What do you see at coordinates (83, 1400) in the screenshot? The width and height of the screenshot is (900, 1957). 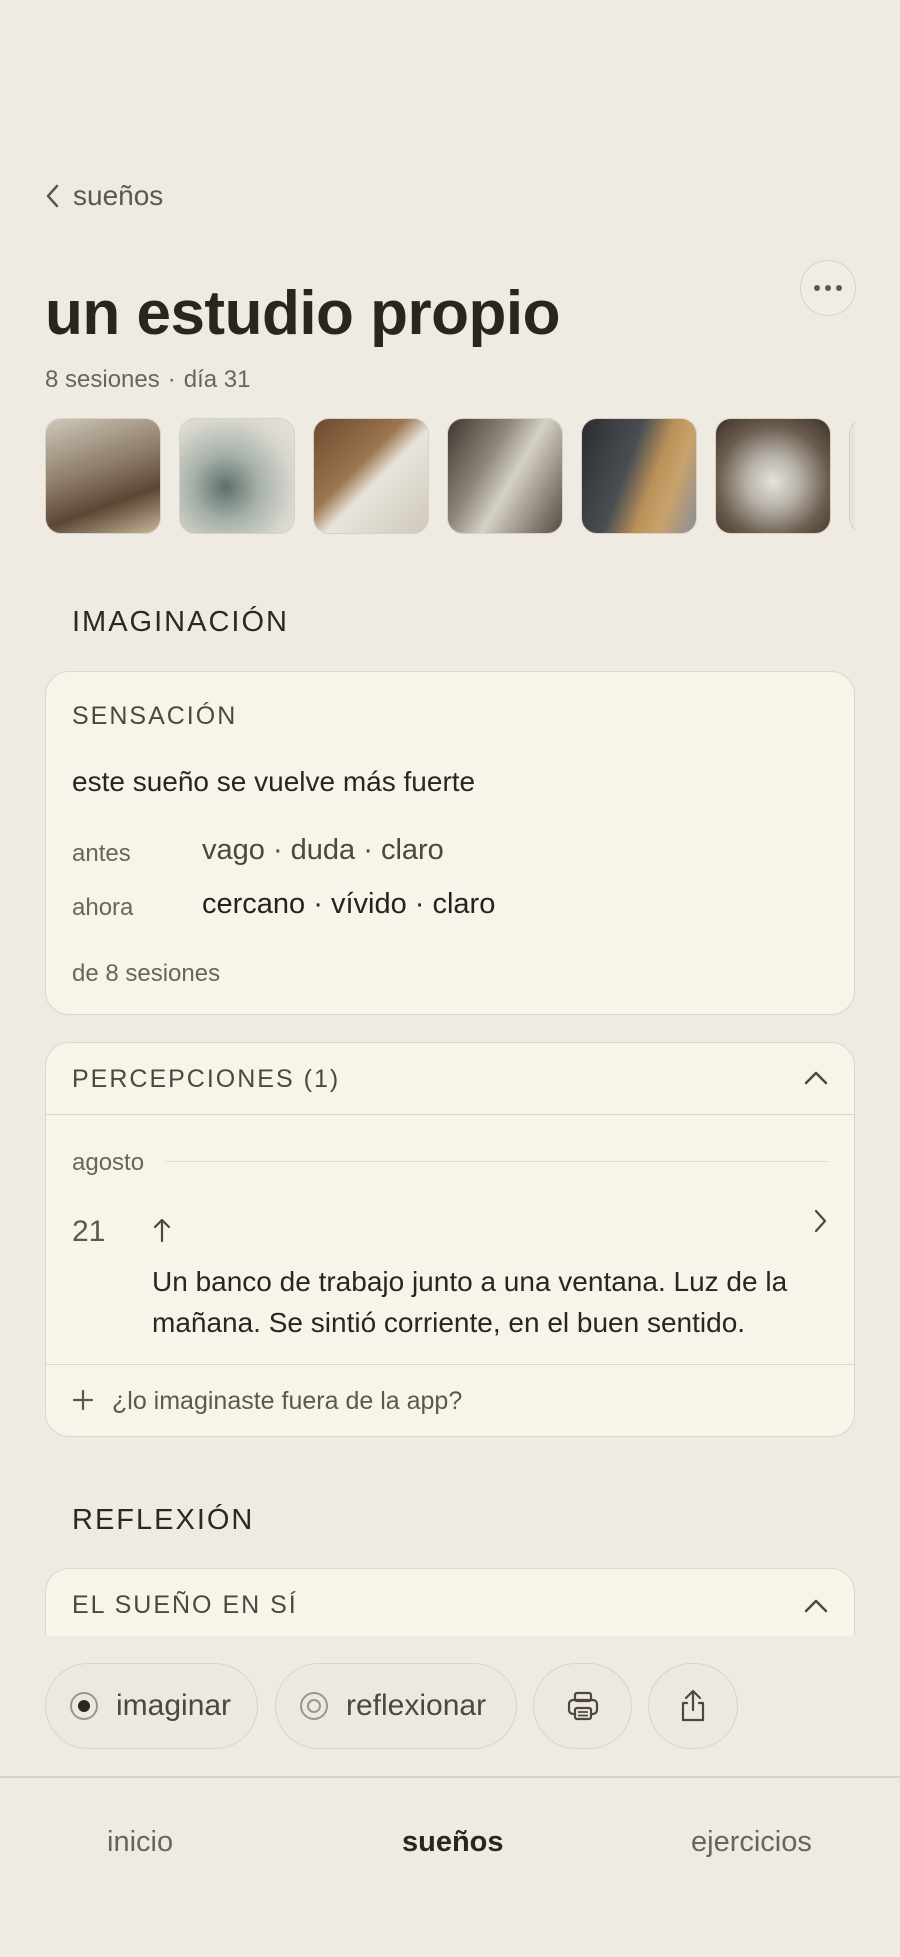 I see `plus-icon` at bounding box center [83, 1400].